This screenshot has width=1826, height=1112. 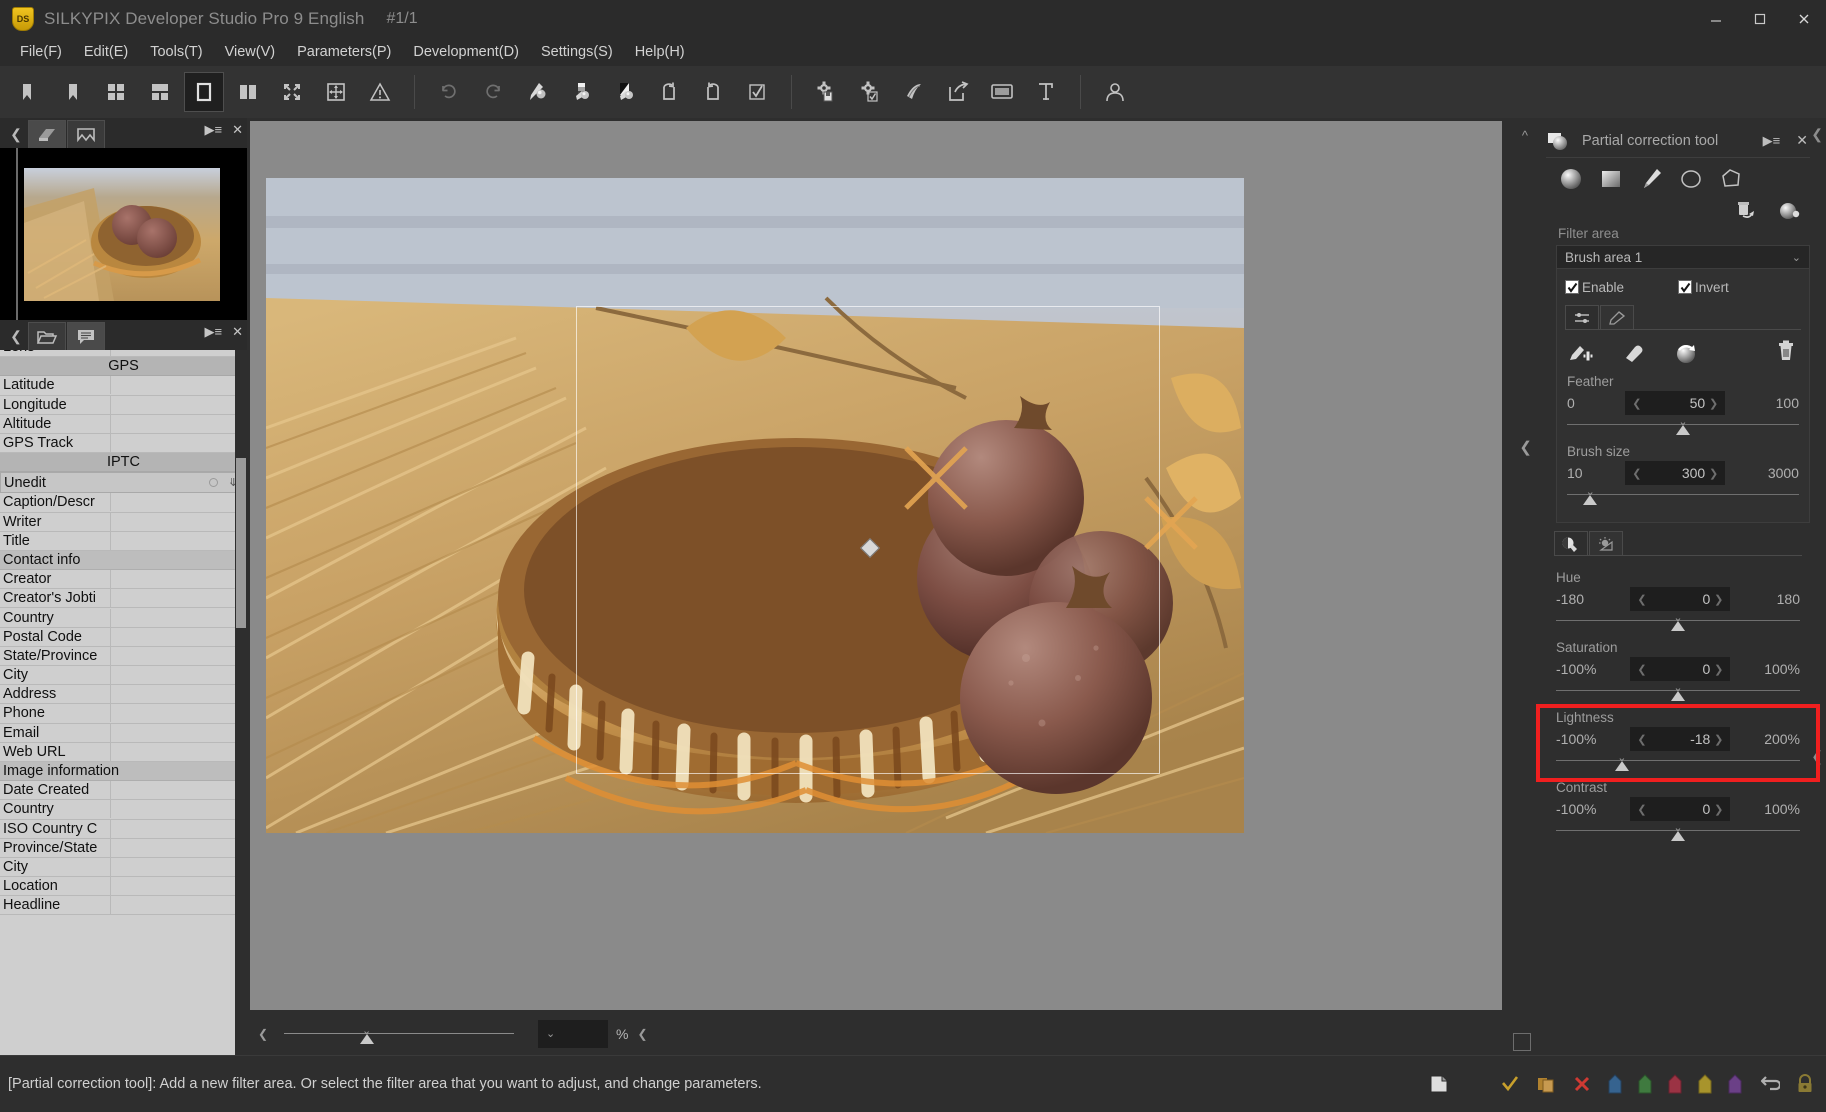 What do you see at coordinates (1789, 213) in the screenshot?
I see `preview-mask-icon` at bounding box center [1789, 213].